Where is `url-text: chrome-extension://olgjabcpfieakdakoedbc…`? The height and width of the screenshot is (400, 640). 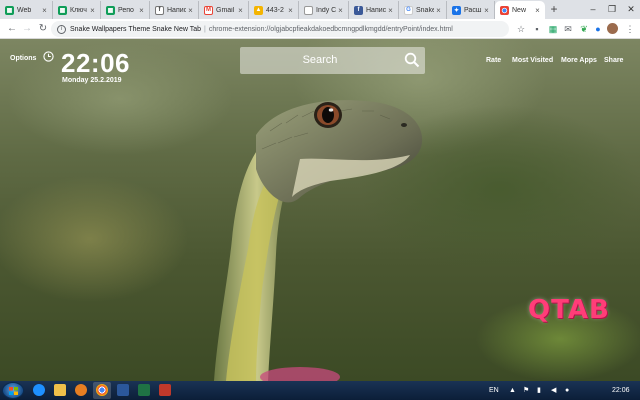 url-text: chrome-extension://olgjabcpfieakdakoedbc… is located at coordinates (330, 29).